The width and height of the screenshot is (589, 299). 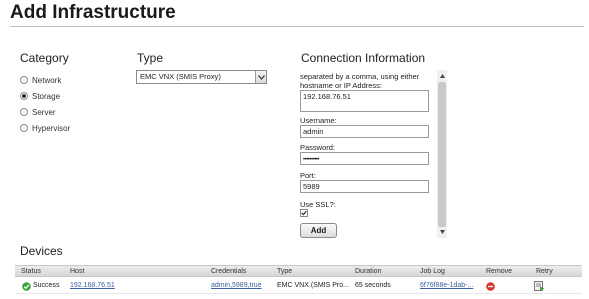 What do you see at coordinates (44, 58) in the screenshot?
I see `category-heading: Category` at bounding box center [44, 58].